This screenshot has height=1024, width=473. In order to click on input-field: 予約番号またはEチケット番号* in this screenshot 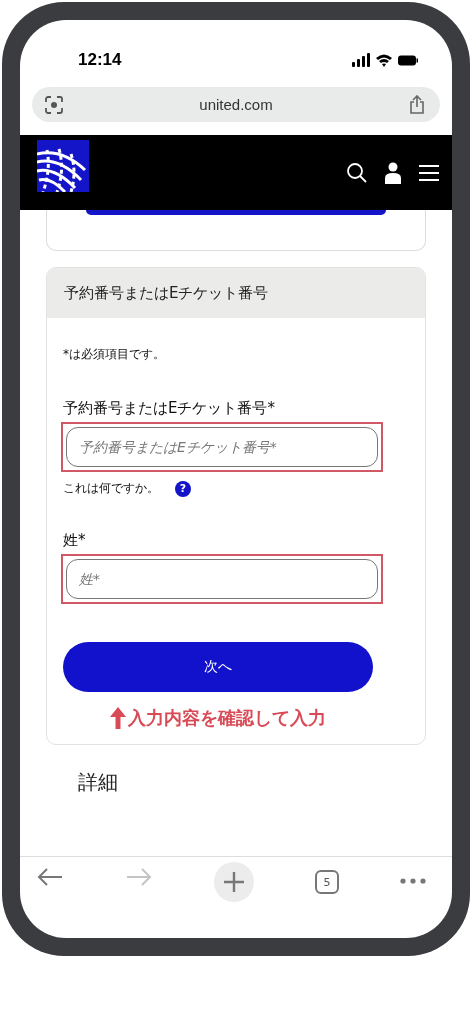, I will do `click(222, 447)`.